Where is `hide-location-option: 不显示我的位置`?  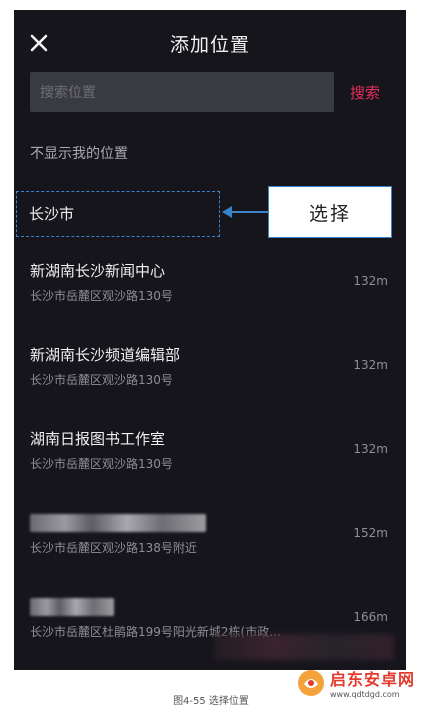 hide-location-option: 不显示我的位置 is located at coordinates (79, 153).